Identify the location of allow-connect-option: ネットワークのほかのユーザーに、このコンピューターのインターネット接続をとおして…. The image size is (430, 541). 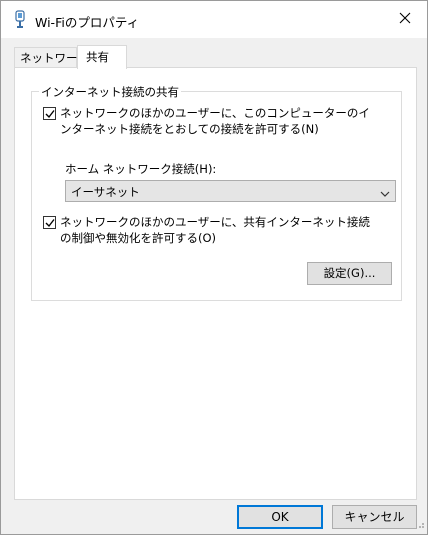
(211, 121).